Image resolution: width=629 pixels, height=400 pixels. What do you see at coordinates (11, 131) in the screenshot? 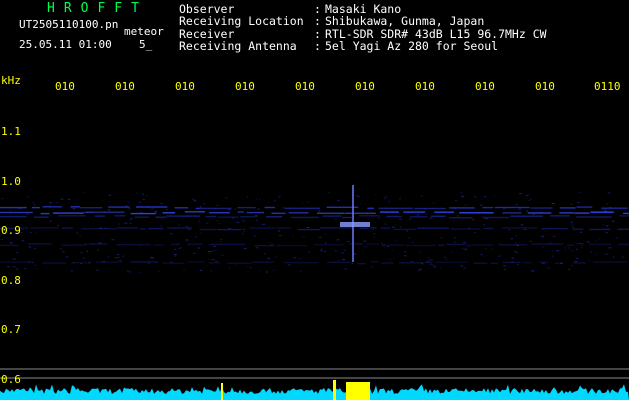
I see `frequency-label: 1.1` at bounding box center [11, 131].